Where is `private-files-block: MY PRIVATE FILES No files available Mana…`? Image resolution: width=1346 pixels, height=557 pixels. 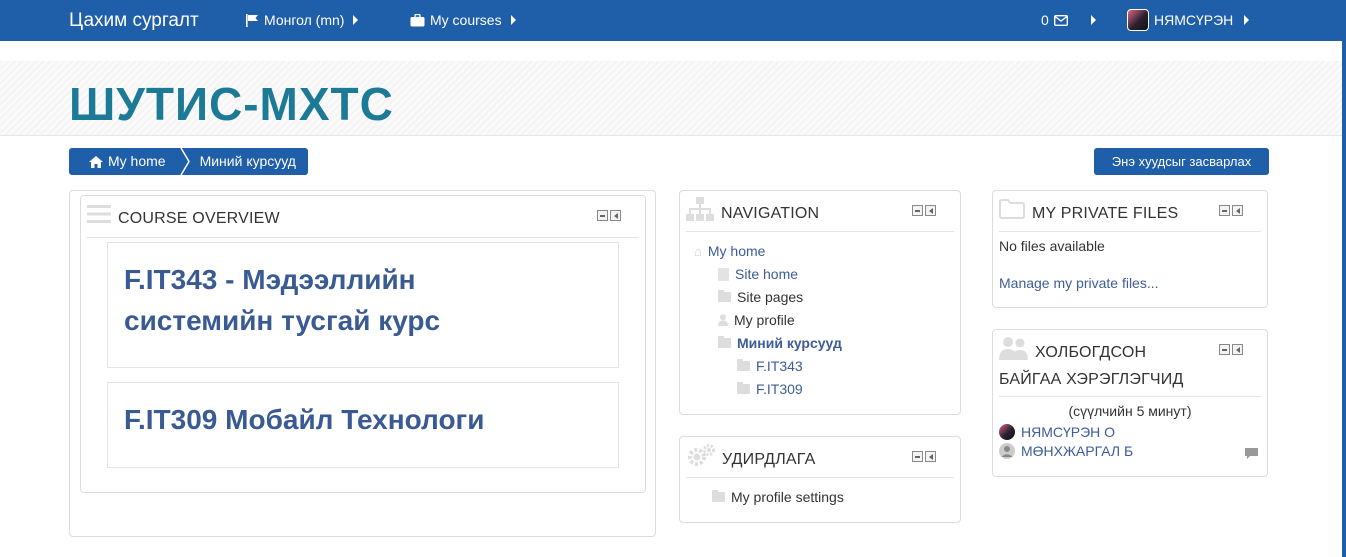 private-files-block: MY PRIVATE FILES No files available Mana… is located at coordinates (1130, 249).